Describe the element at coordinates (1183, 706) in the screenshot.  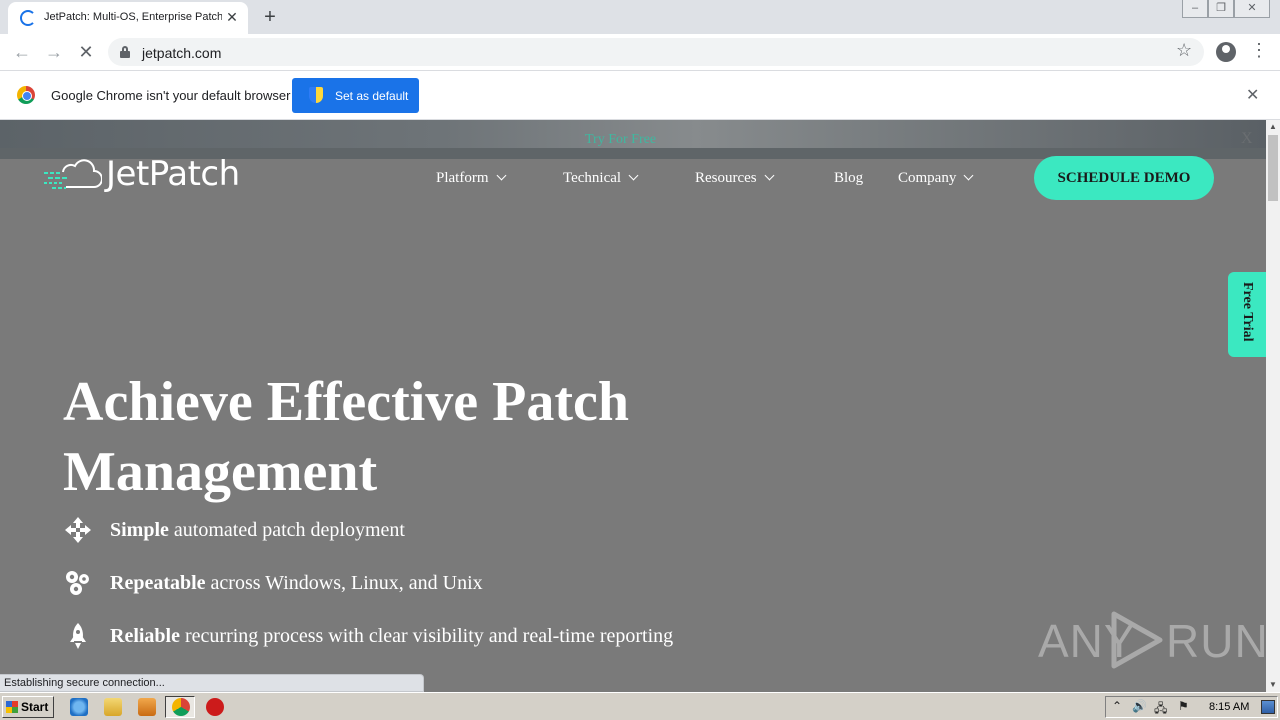
I see `action-center-flag-icon: ⚑` at that location.